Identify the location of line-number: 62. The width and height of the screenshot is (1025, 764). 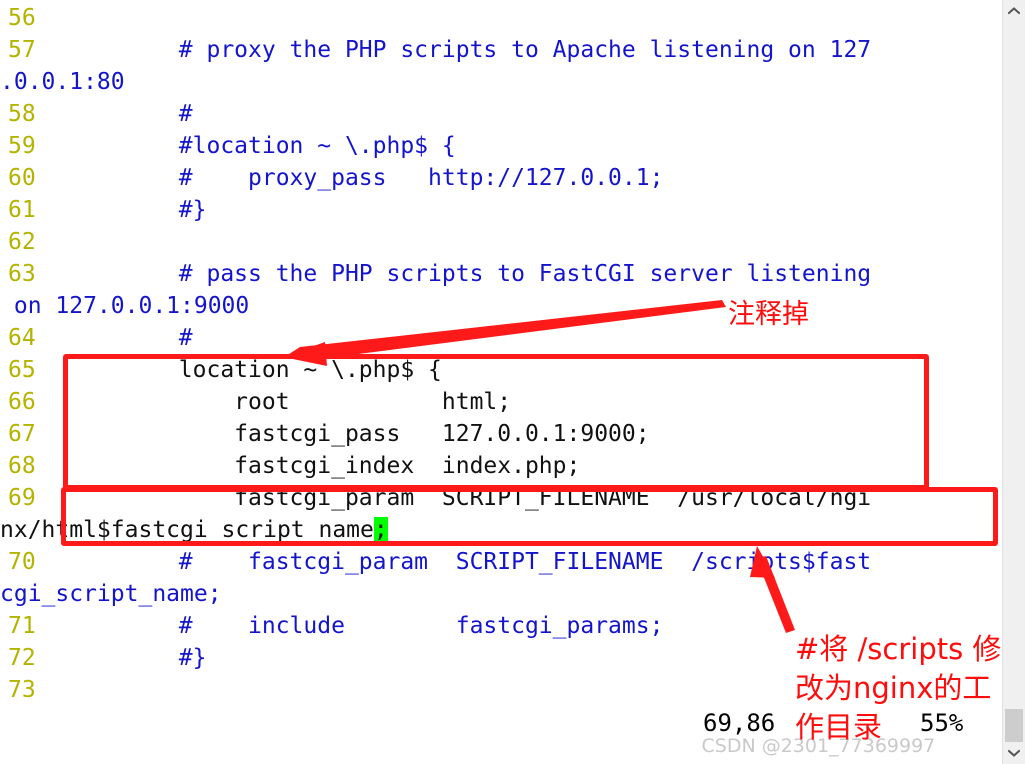
(22, 242).